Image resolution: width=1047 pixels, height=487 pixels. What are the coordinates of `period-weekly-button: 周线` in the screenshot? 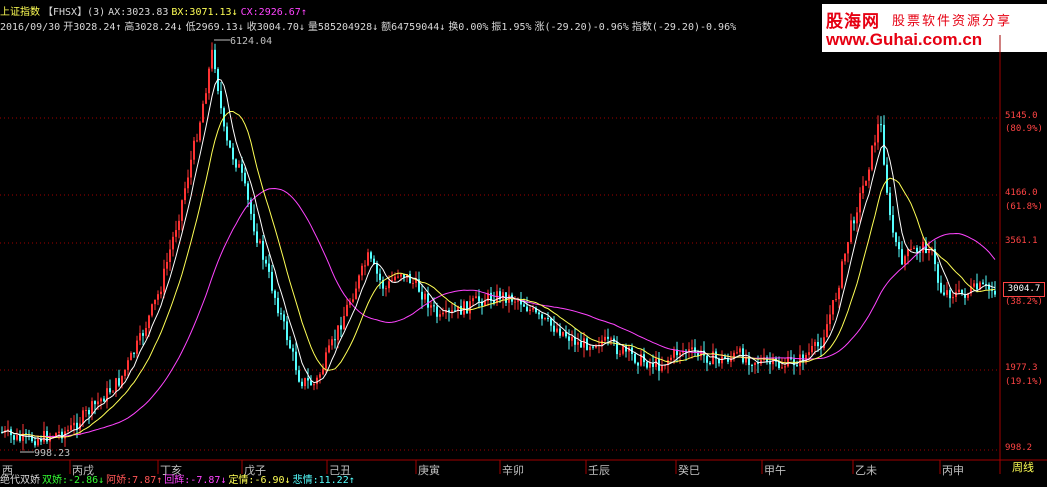 It's located at (1023, 468).